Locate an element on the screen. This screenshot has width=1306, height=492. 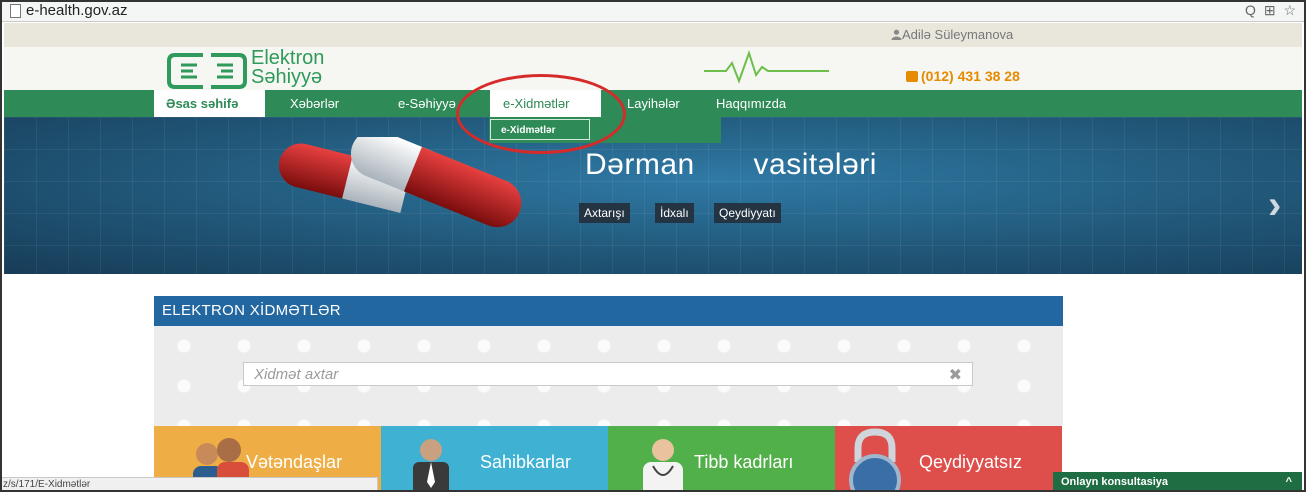
padlock-icon is located at coordinates (875, 460).